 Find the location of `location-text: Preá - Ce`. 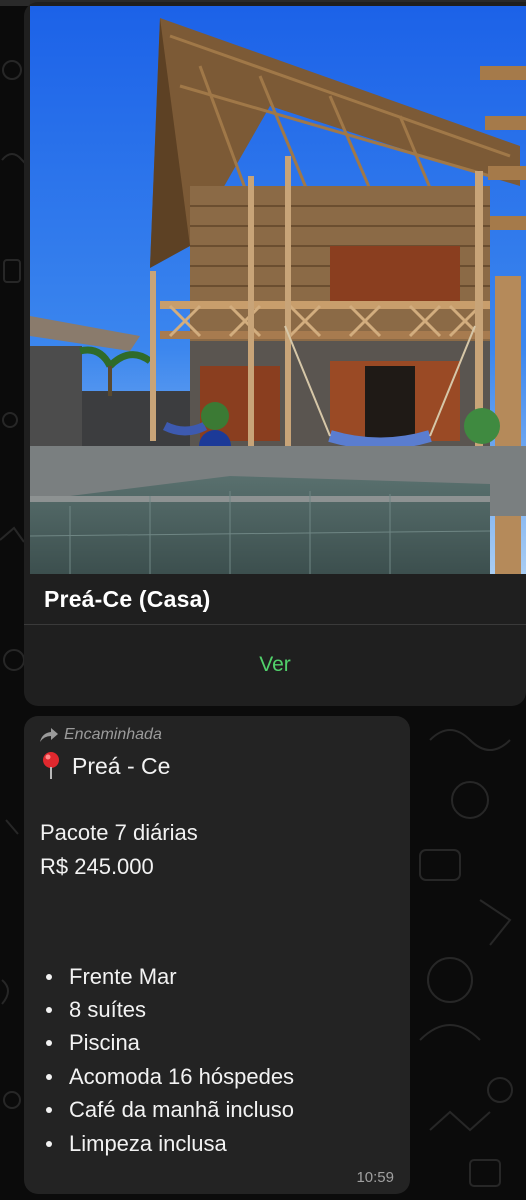

location-text: Preá - Ce is located at coordinates (121, 765).